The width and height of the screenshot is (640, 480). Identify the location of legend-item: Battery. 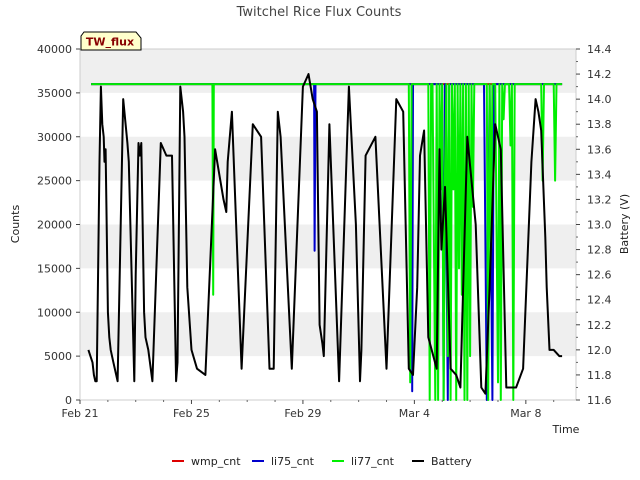
(442, 461).